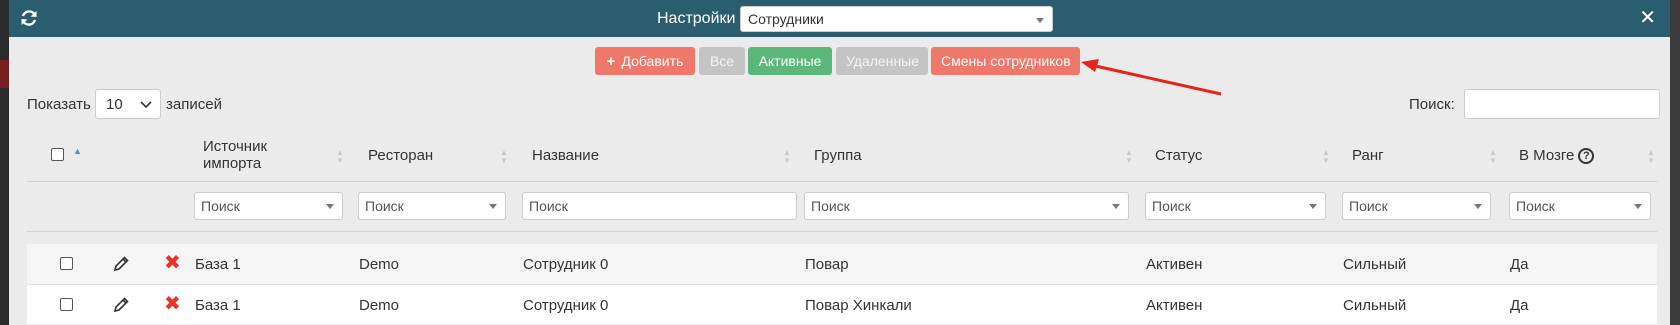 The width and height of the screenshot is (1680, 325). I want to click on column-header-in-brain: В Мозге?, so click(1557, 155).